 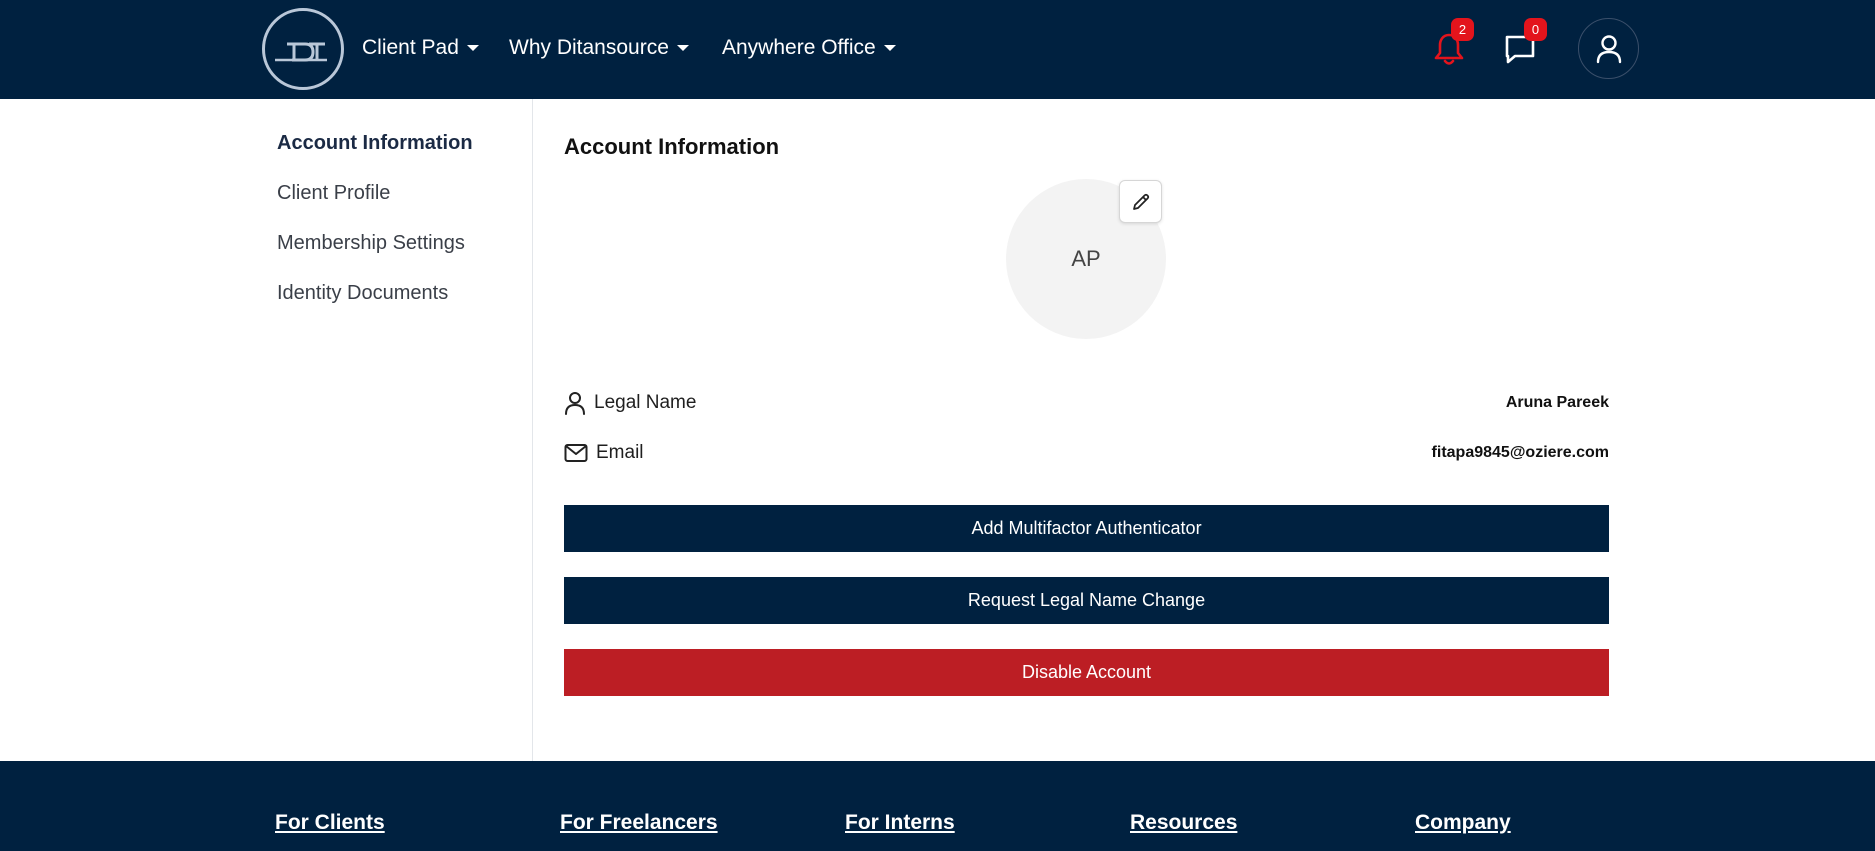 What do you see at coordinates (1463, 823) in the screenshot?
I see `footer-link-company: Company` at bounding box center [1463, 823].